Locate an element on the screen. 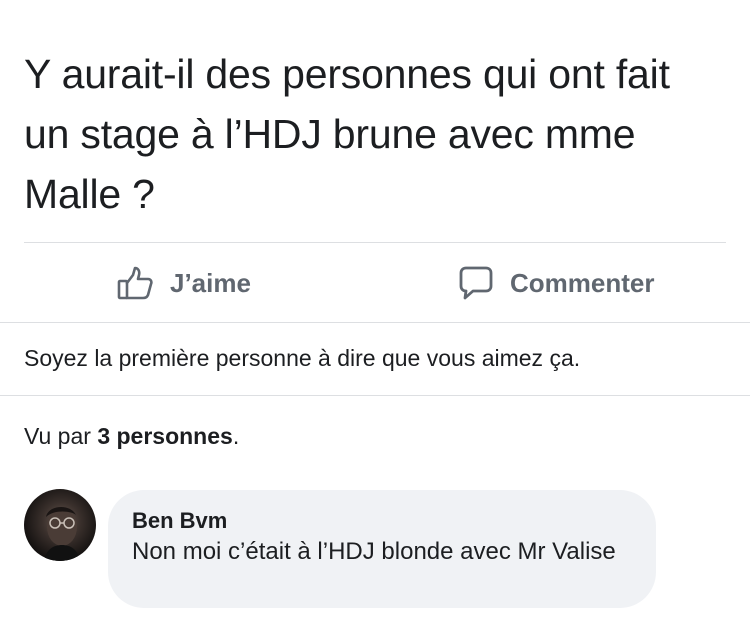  seen-prefix: Vu par is located at coordinates (61, 436).